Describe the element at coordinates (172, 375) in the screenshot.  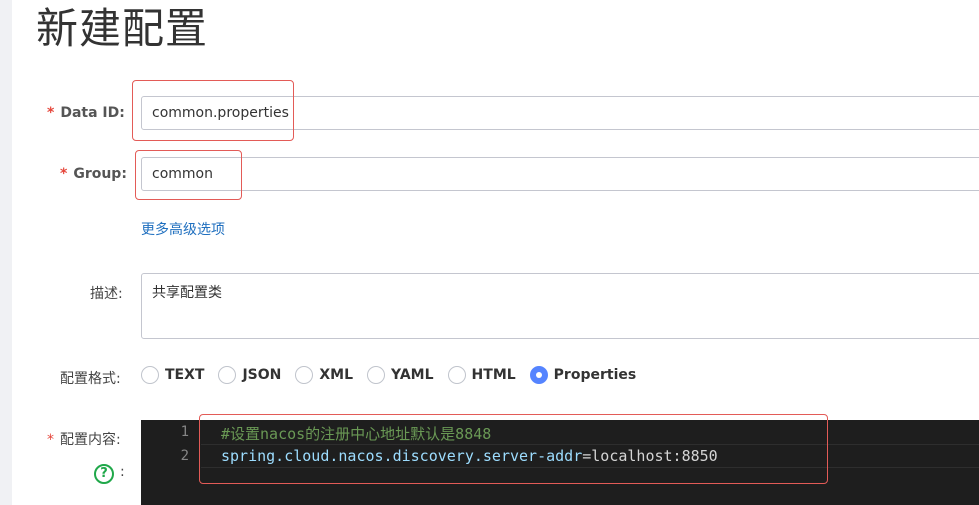
I see `format-option-text: TEXT` at that location.